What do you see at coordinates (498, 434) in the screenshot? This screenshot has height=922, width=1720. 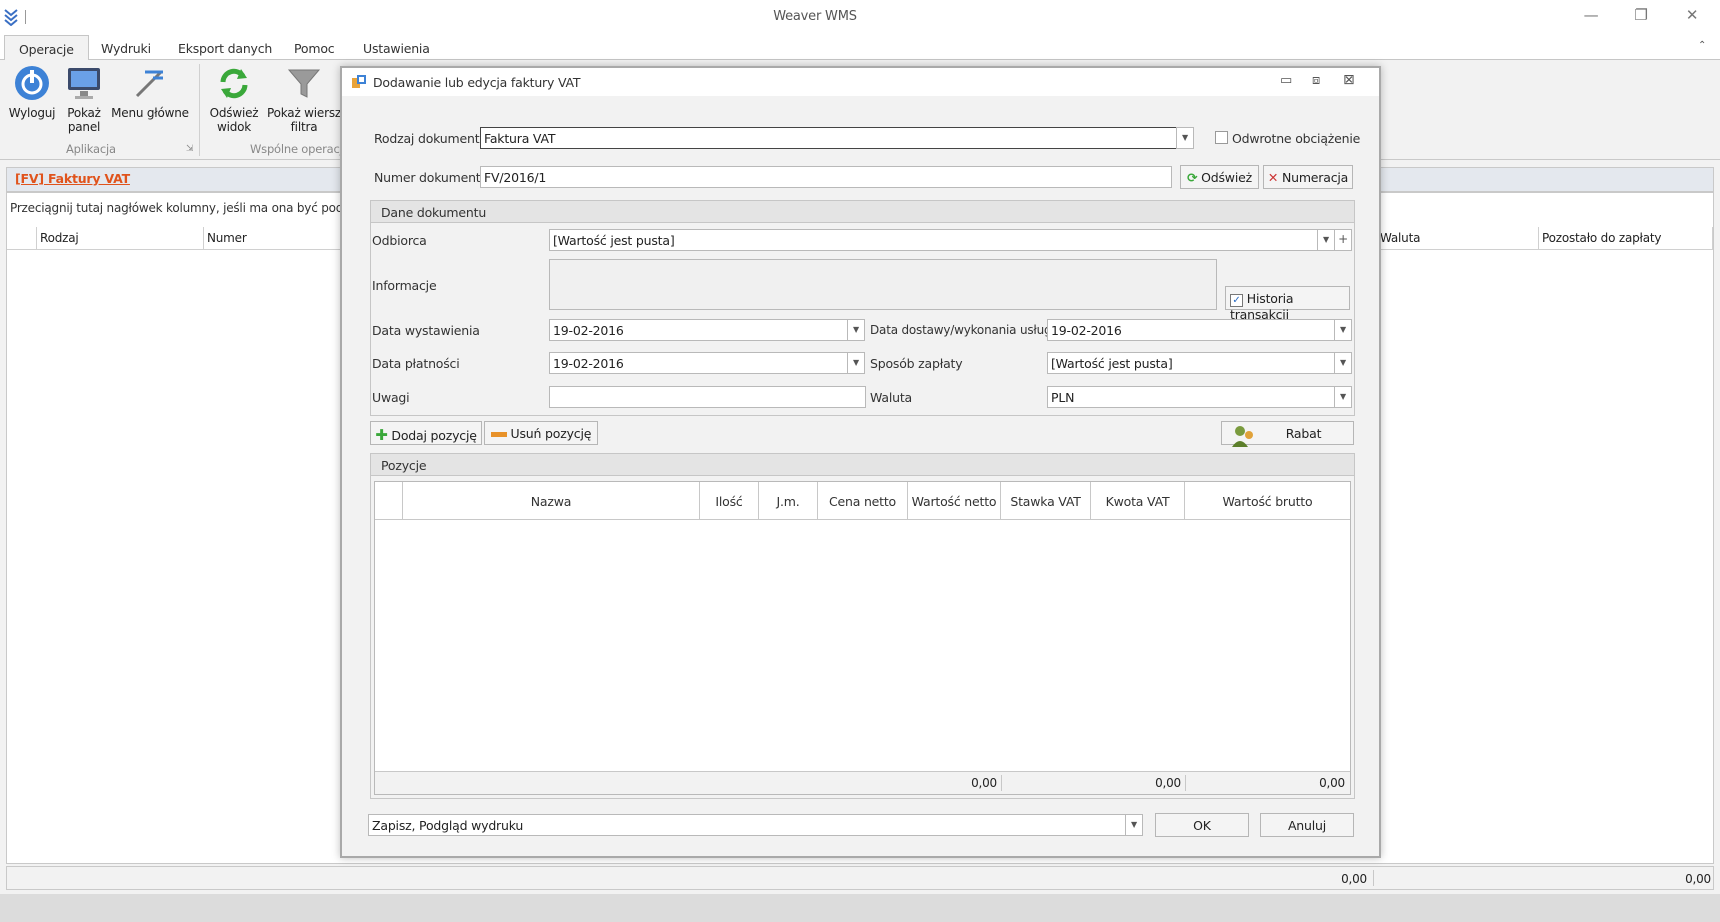 I see `minus-icon` at bounding box center [498, 434].